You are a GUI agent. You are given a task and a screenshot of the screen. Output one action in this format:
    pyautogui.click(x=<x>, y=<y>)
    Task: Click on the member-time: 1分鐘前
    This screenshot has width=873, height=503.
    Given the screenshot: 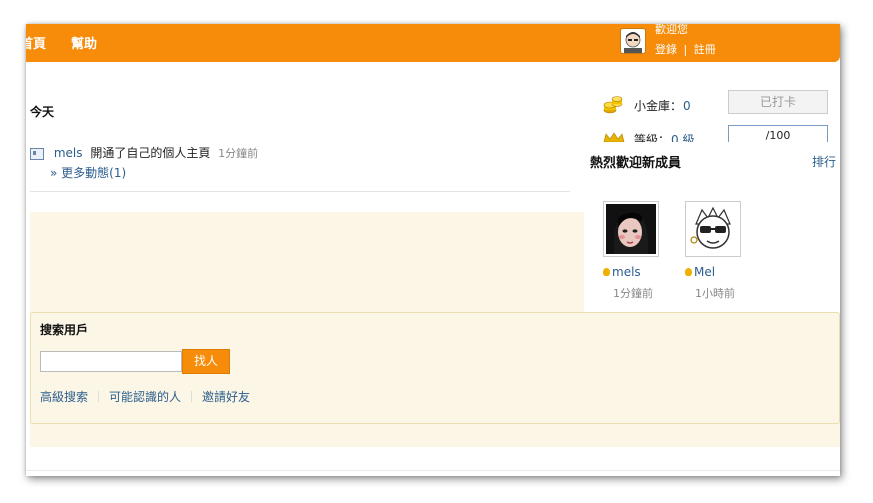 What is the action you would take?
    pyautogui.click(x=633, y=293)
    